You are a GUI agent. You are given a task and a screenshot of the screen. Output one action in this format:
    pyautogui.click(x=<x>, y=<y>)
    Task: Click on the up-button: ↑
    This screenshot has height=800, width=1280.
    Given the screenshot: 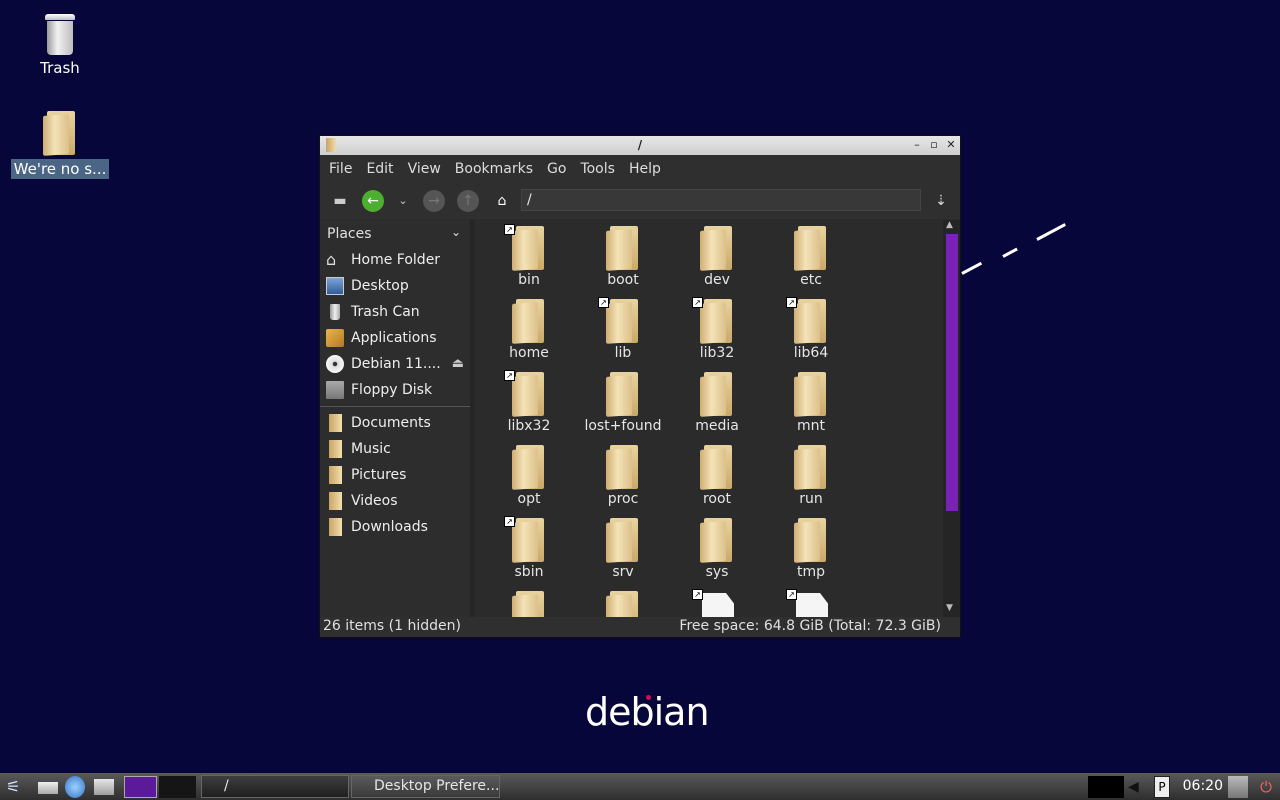 What is the action you would take?
    pyautogui.click(x=468, y=201)
    